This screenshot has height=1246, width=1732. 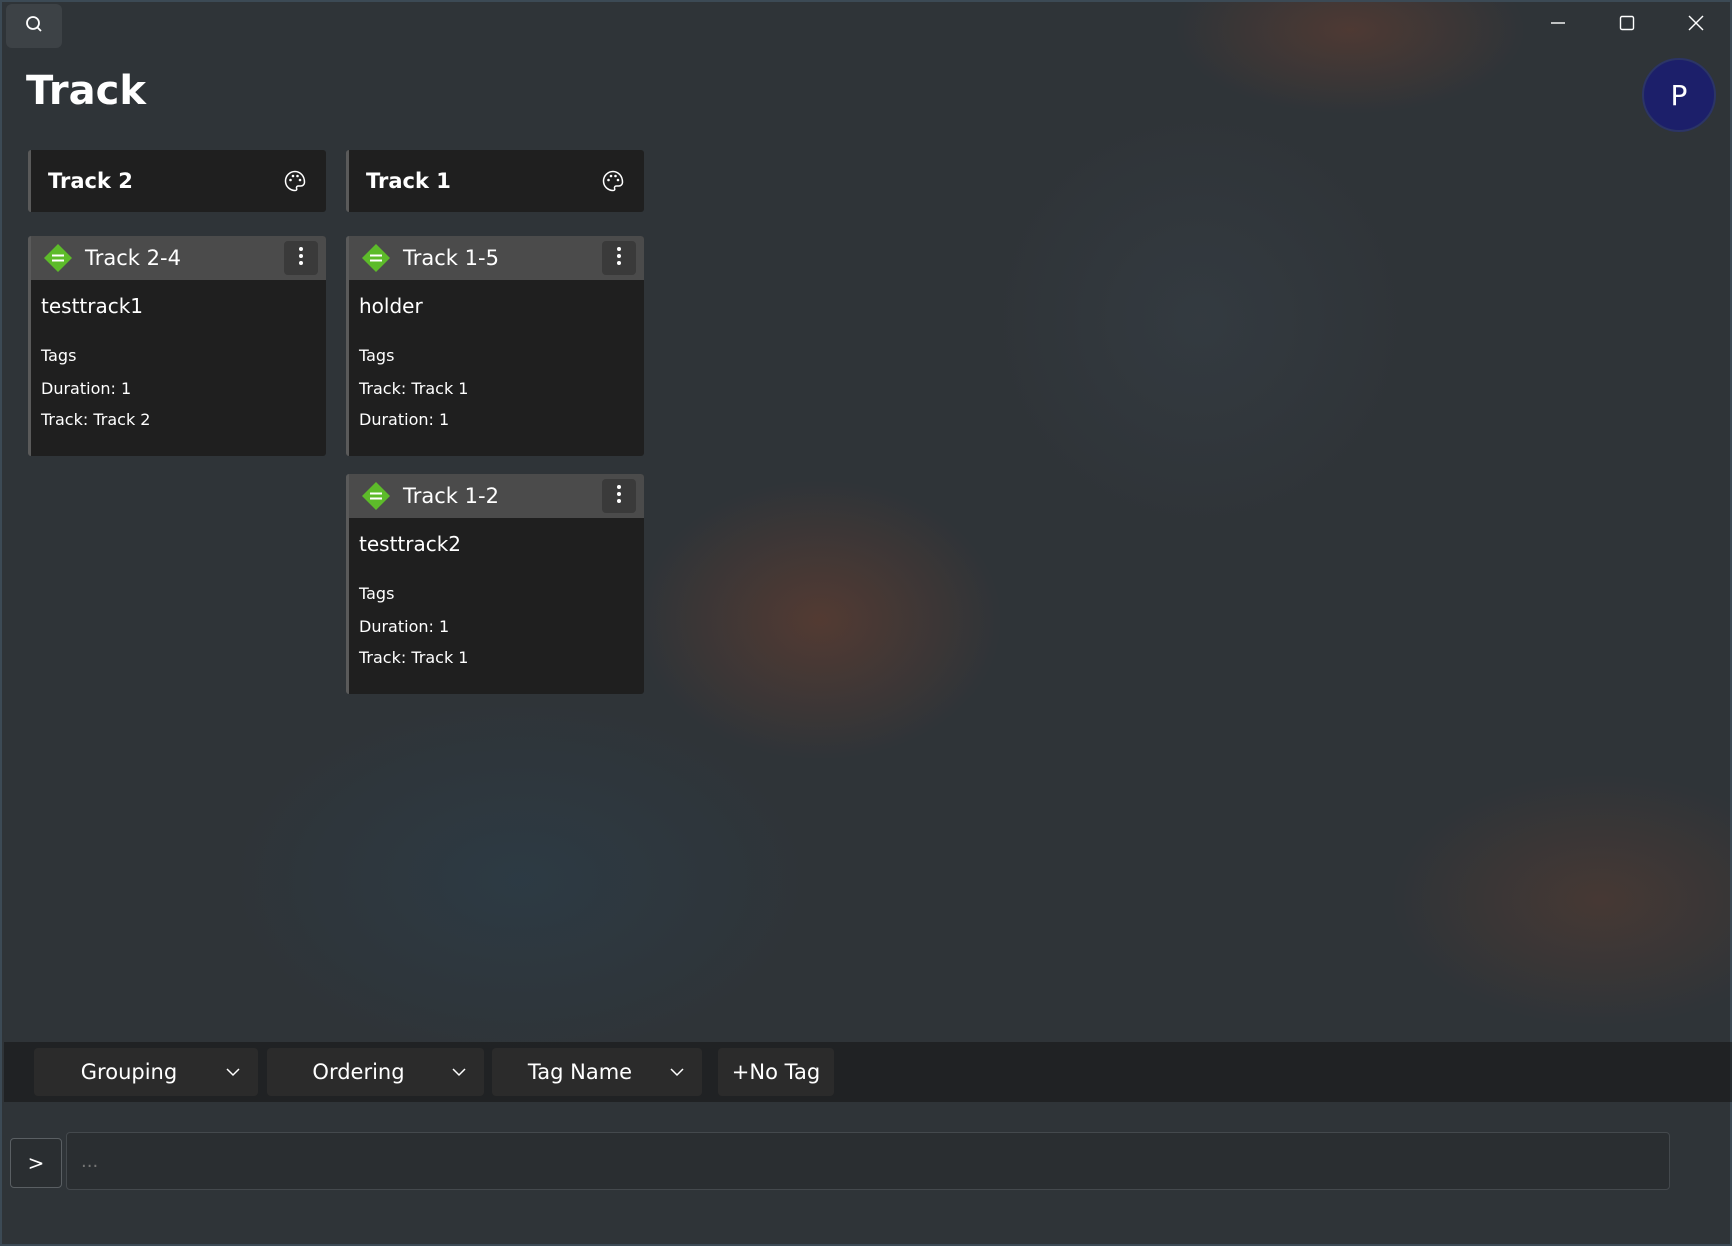 I want to click on search-button, so click(x=34, y=26).